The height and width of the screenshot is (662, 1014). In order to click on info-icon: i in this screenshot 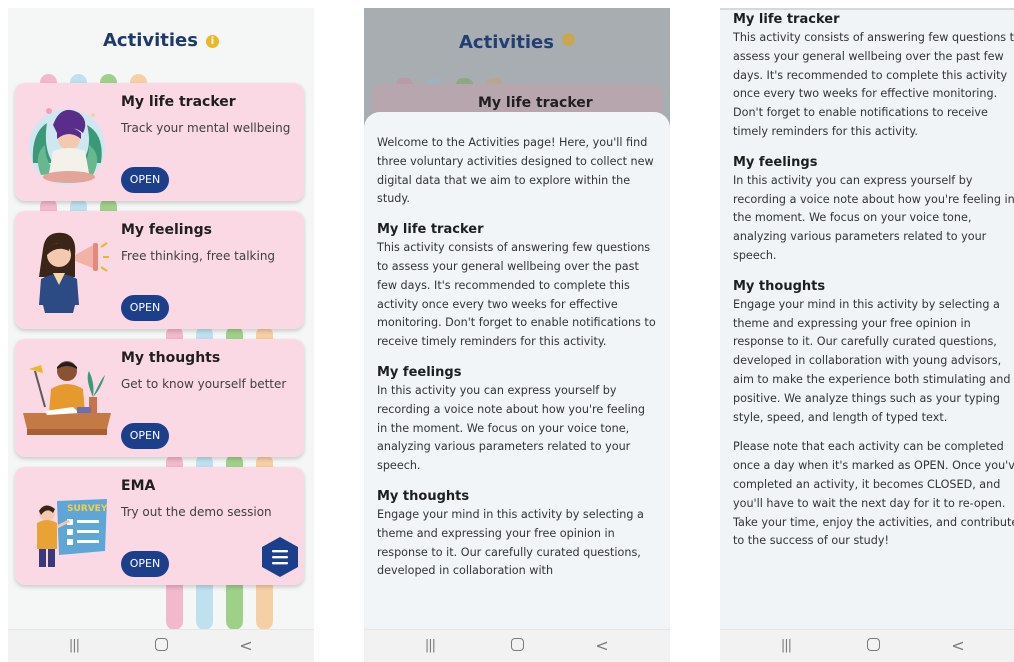, I will do `click(212, 41)`.